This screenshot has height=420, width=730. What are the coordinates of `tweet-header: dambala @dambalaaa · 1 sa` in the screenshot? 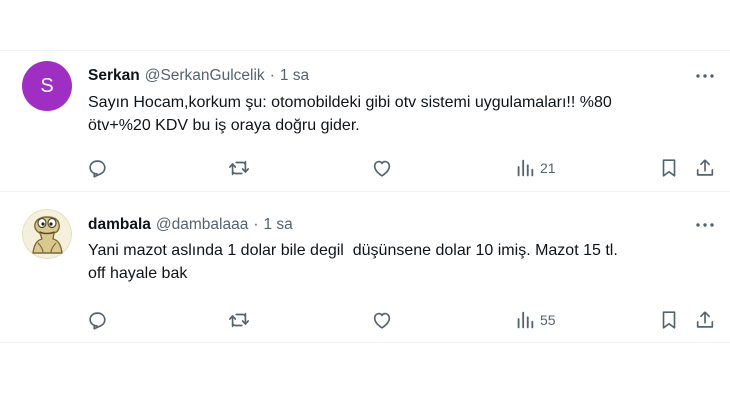 It's located at (190, 225).